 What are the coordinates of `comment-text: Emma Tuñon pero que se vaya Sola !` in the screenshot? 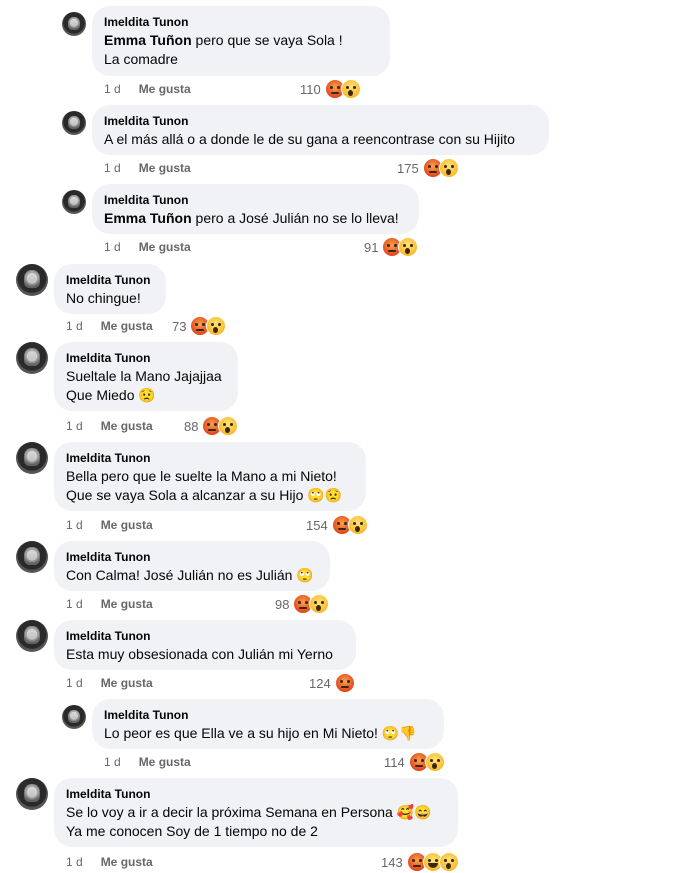 It's located at (223, 40).